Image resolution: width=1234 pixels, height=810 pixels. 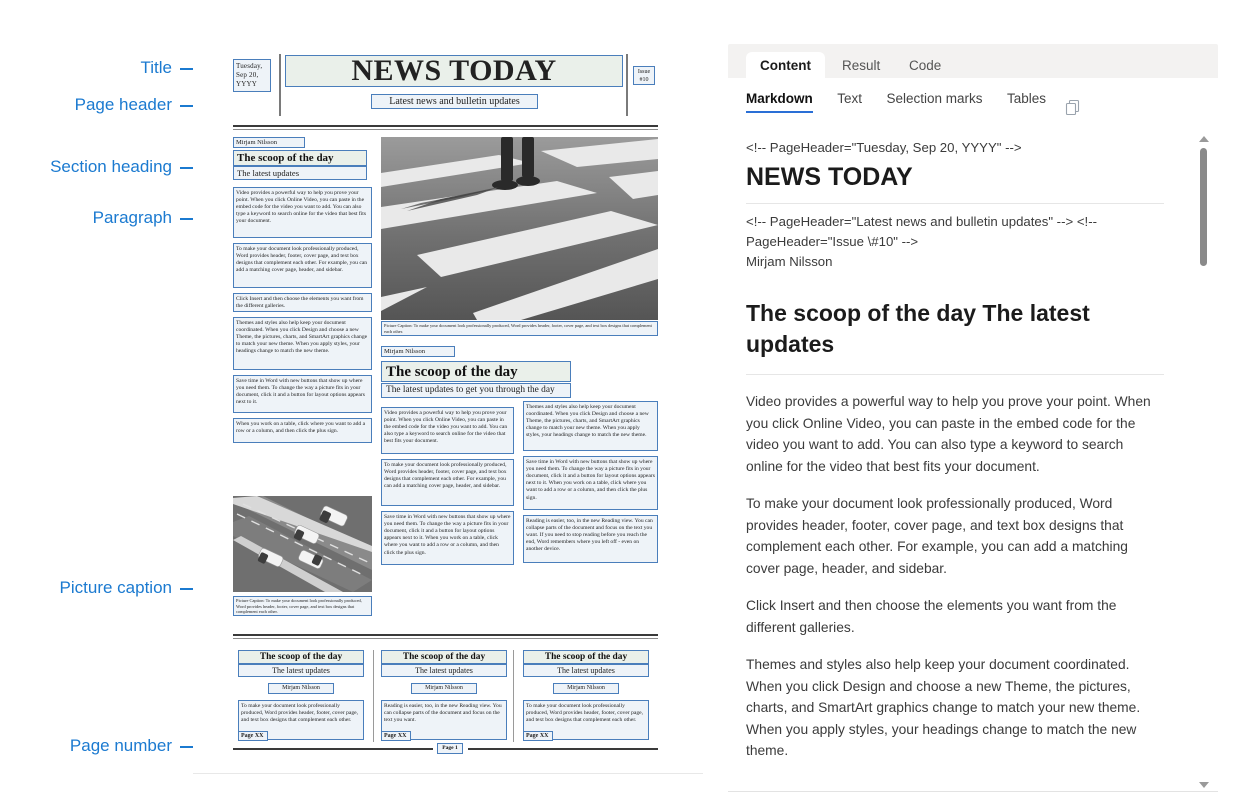 What do you see at coordinates (785, 65) in the screenshot?
I see `tab-content: Content` at bounding box center [785, 65].